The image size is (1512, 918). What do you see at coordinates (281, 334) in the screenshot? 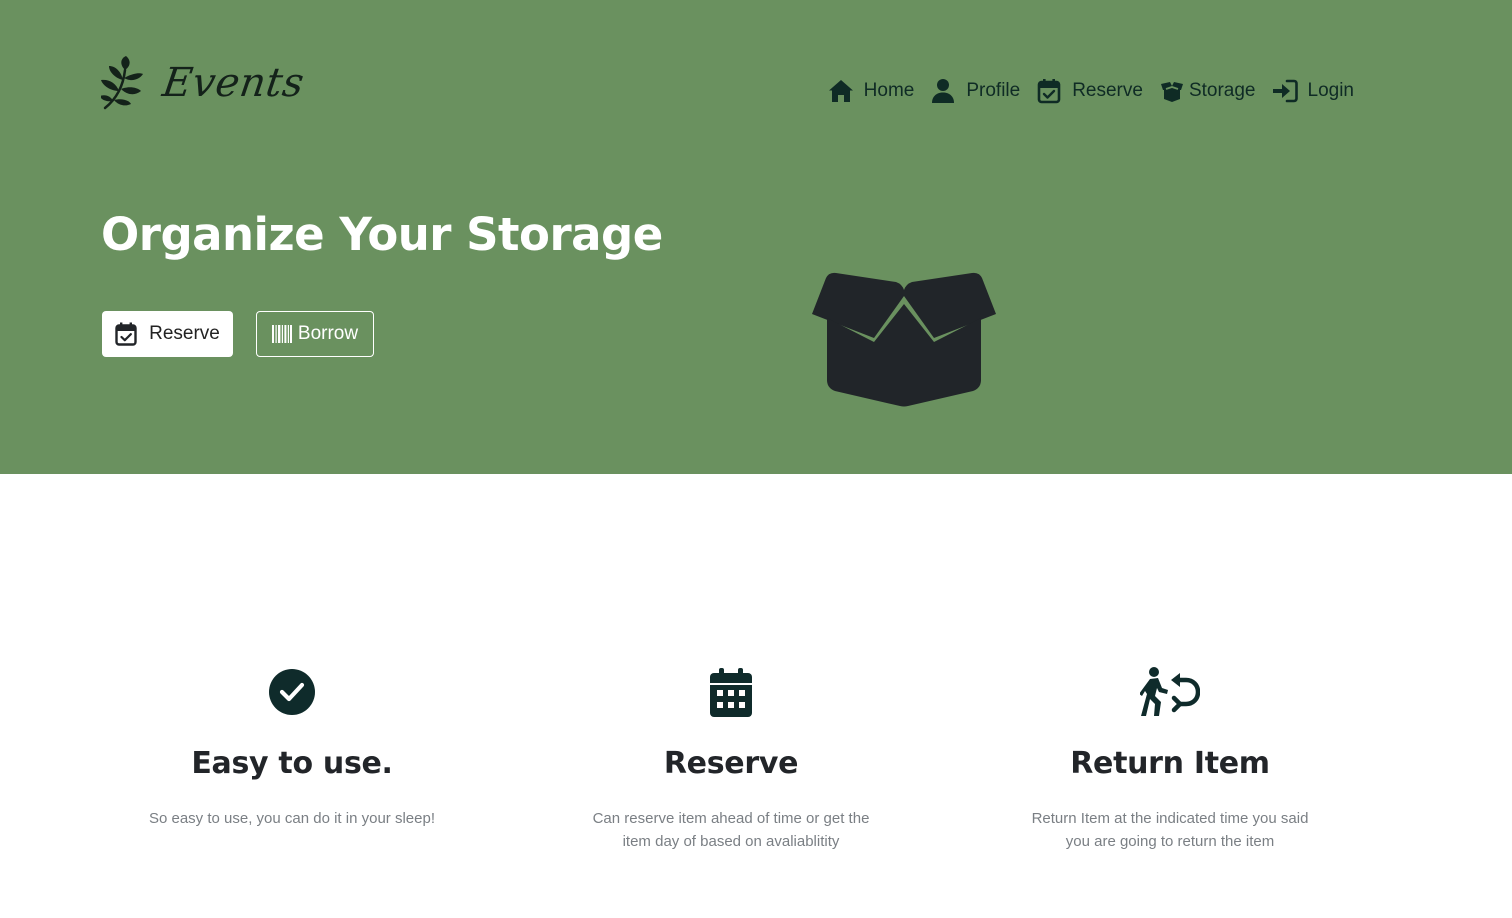
I see `barcode-icon` at bounding box center [281, 334].